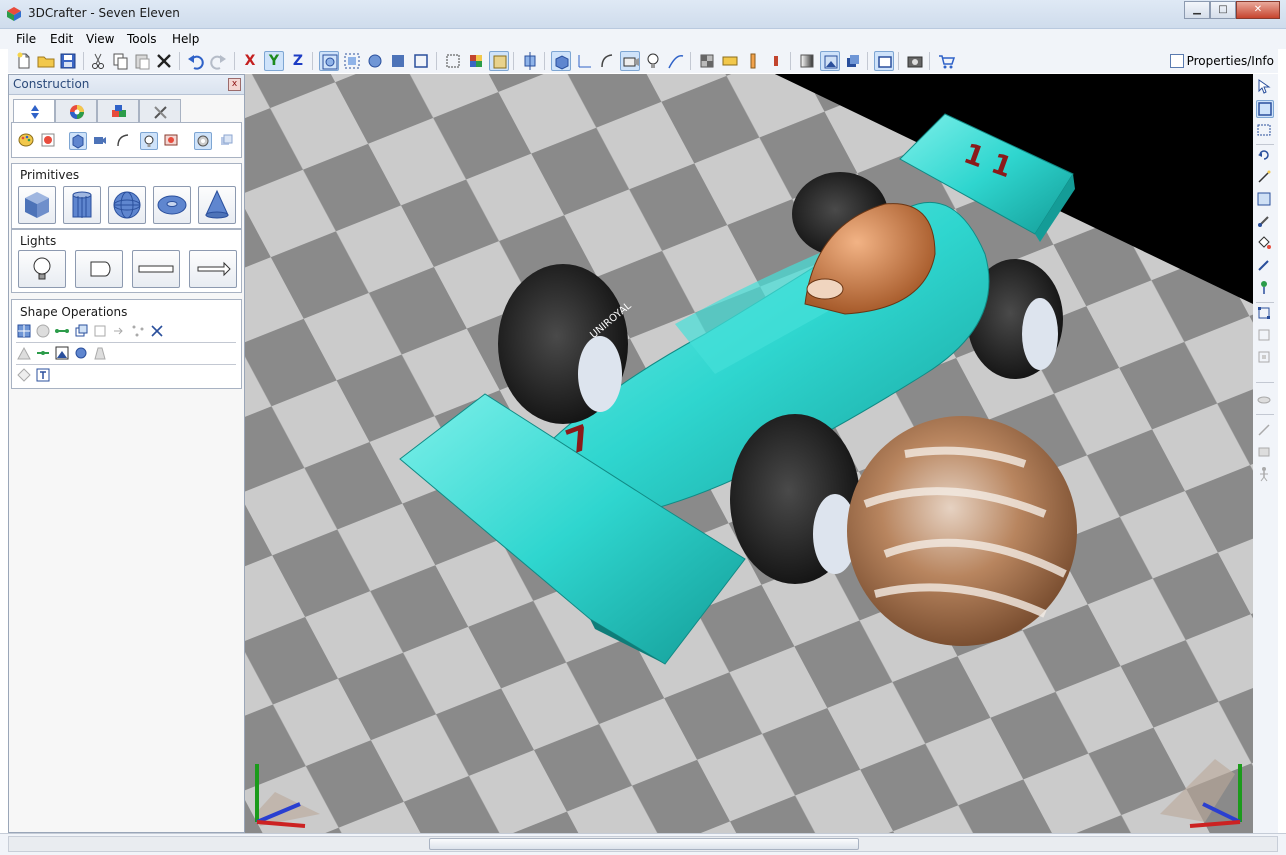 This screenshot has height=855, width=1286. Describe the element at coordinates (884, 61) in the screenshot. I see `window-view-icon` at that location.